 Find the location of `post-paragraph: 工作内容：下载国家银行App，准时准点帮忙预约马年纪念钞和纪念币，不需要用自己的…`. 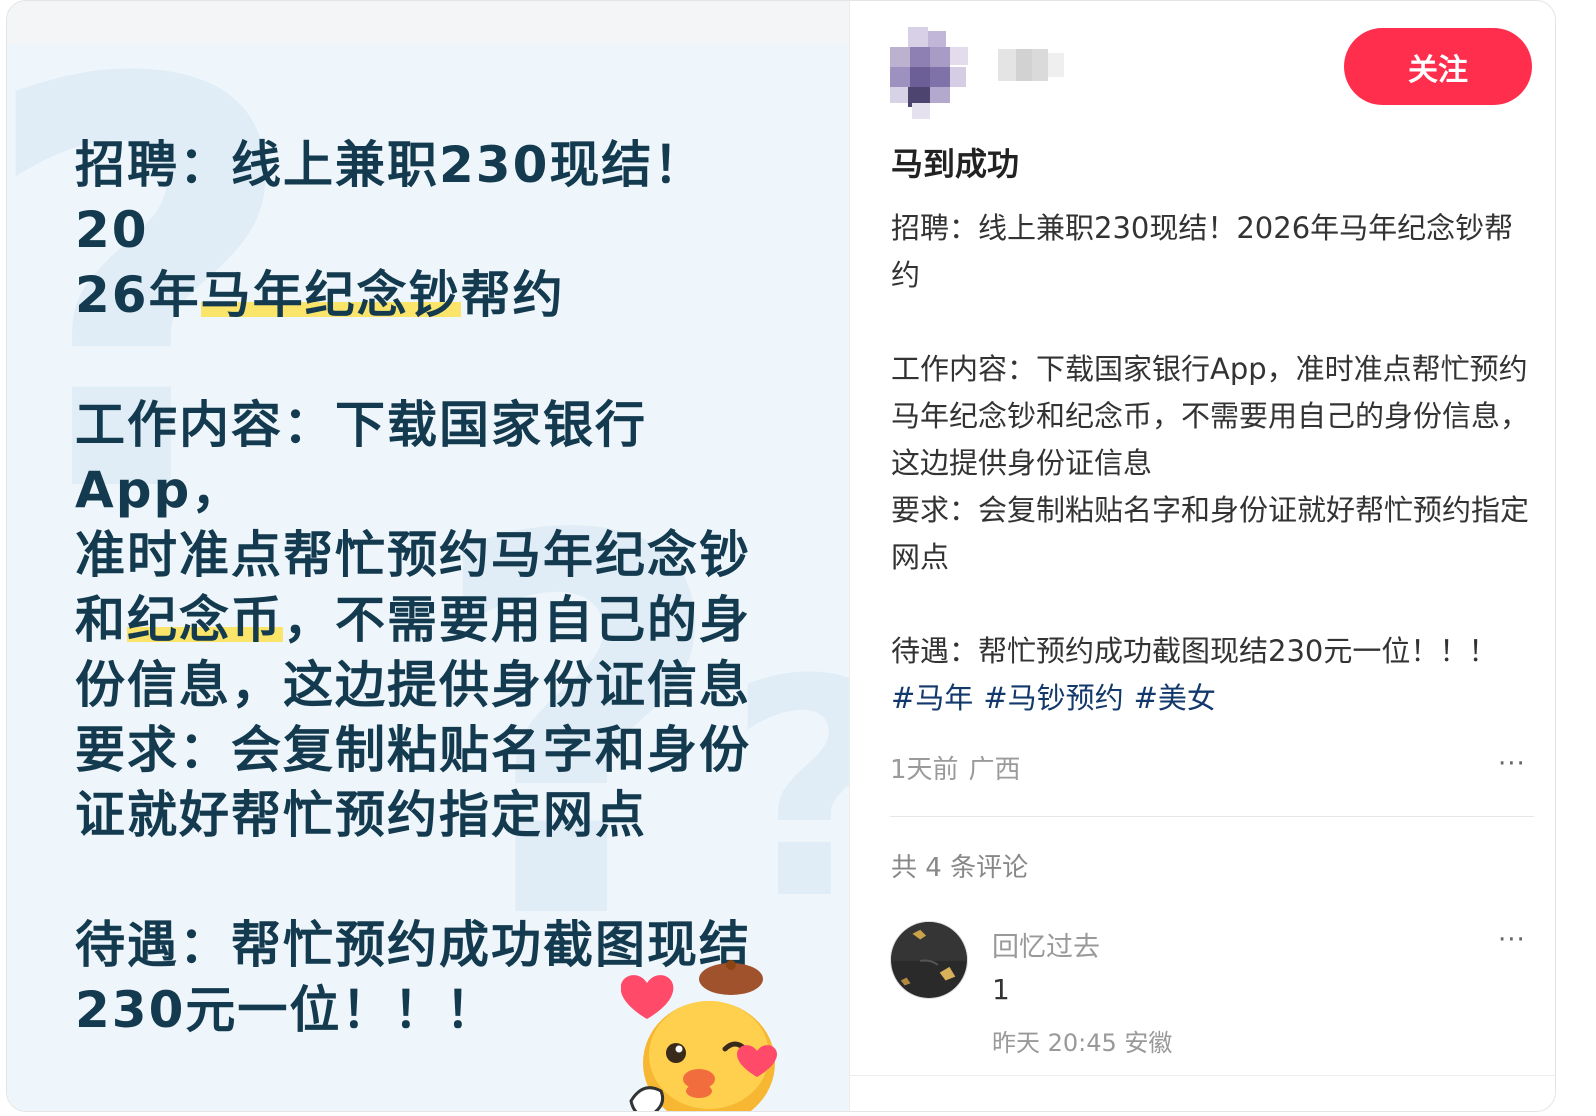

post-paragraph: 工作内容：下载国家银行App，准时准点帮忙预约马年纪念钞和纪念币，不需要用自己的… is located at coordinates (1210, 416).